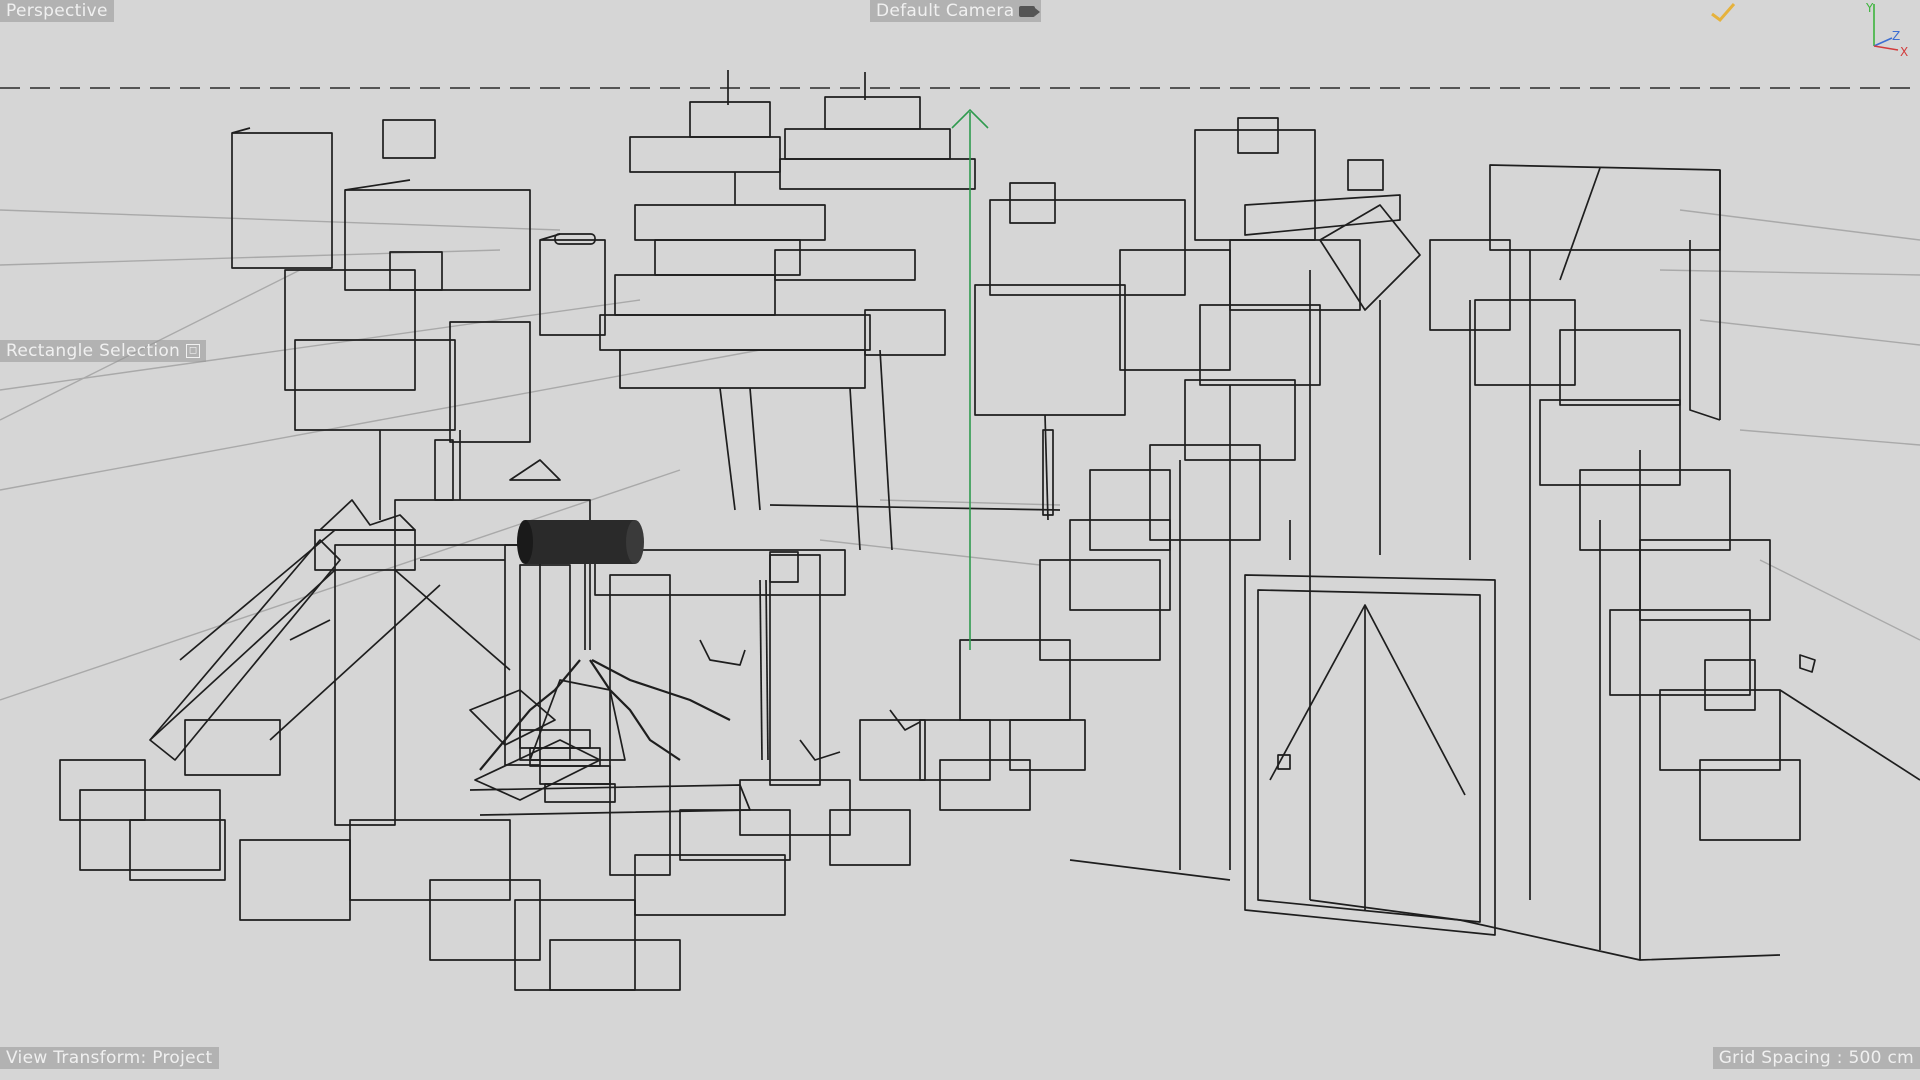 This screenshot has width=1920, height=1080. Describe the element at coordinates (193, 351) in the screenshot. I see `tool-shortcut-icon: ◻` at that location.